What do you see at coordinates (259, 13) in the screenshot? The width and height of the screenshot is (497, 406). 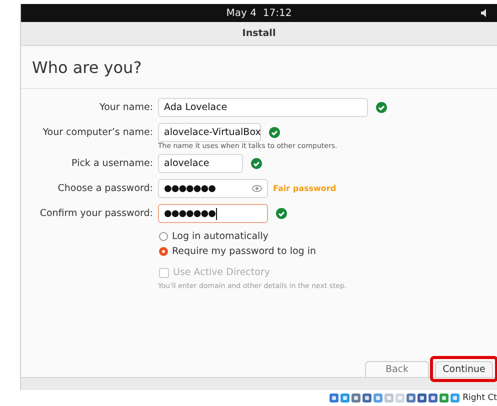 I see `clock: May 4 17:12` at bounding box center [259, 13].